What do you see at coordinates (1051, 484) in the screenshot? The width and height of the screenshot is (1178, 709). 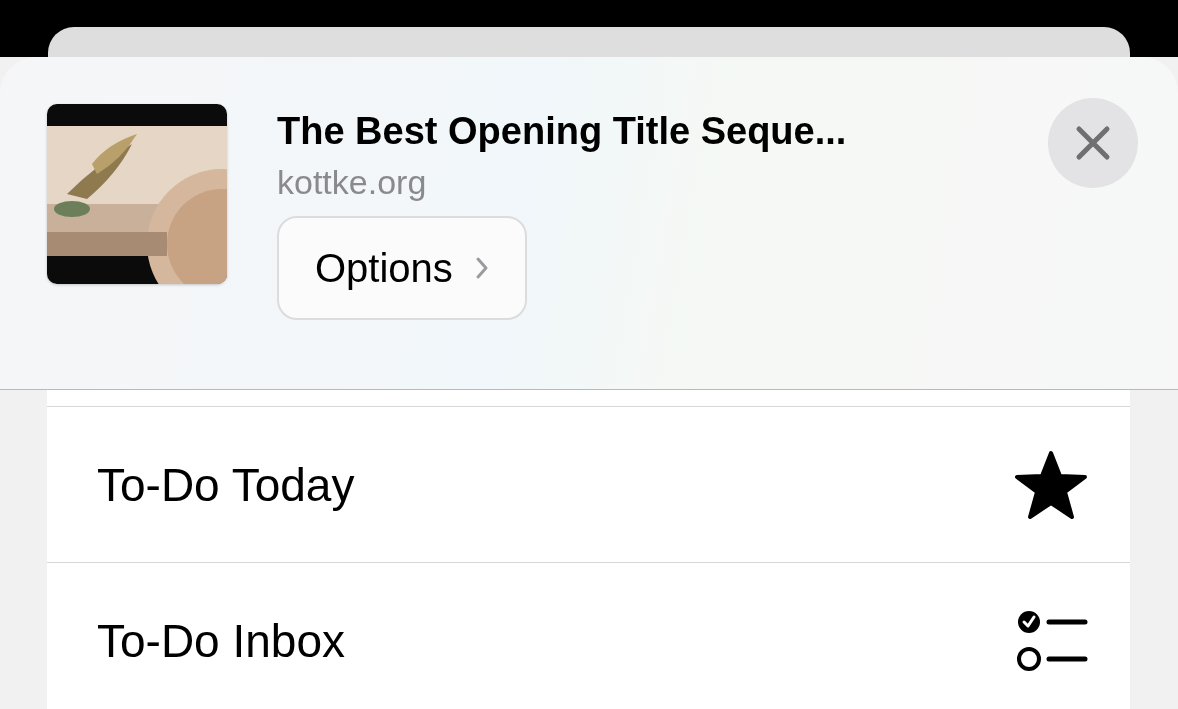 I see `star-icon` at bounding box center [1051, 484].